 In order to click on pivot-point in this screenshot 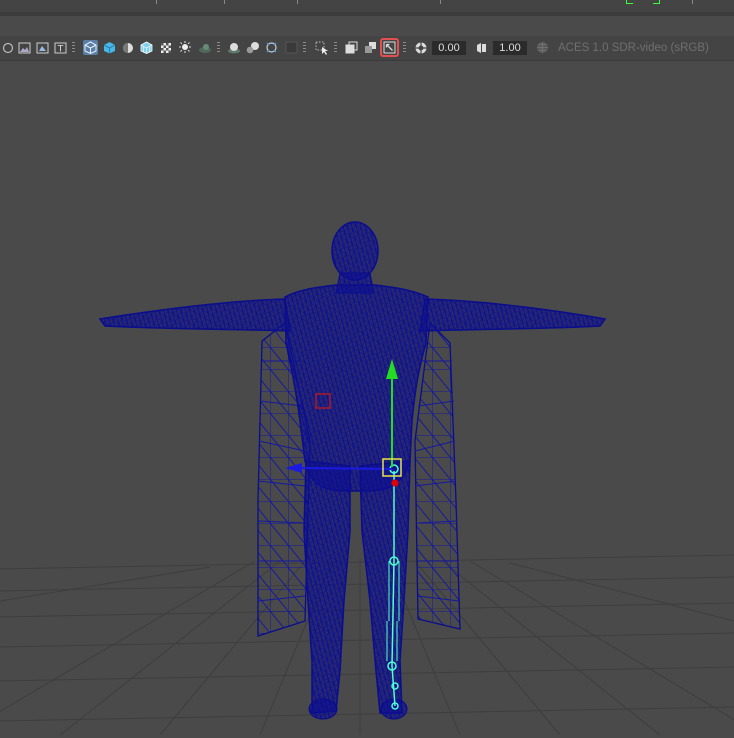, I will do `click(395, 483)`.